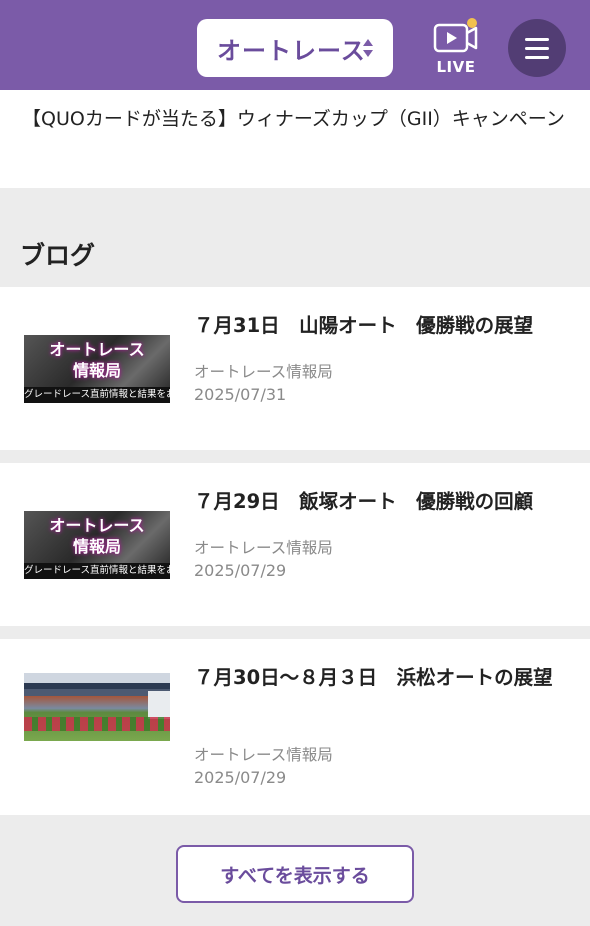  What do you see at coordinates (456, 67) in the screenshot?
I see `live-label: LIVE` at bounding box center [456, 67].